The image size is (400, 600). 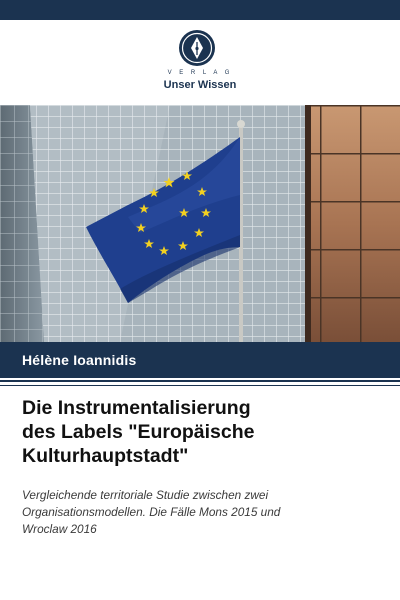 What do you see at coordinates (138, 432) in the screenshot?
I see `title-line: des Labels "Europäische` at bounding box center [138, 432].